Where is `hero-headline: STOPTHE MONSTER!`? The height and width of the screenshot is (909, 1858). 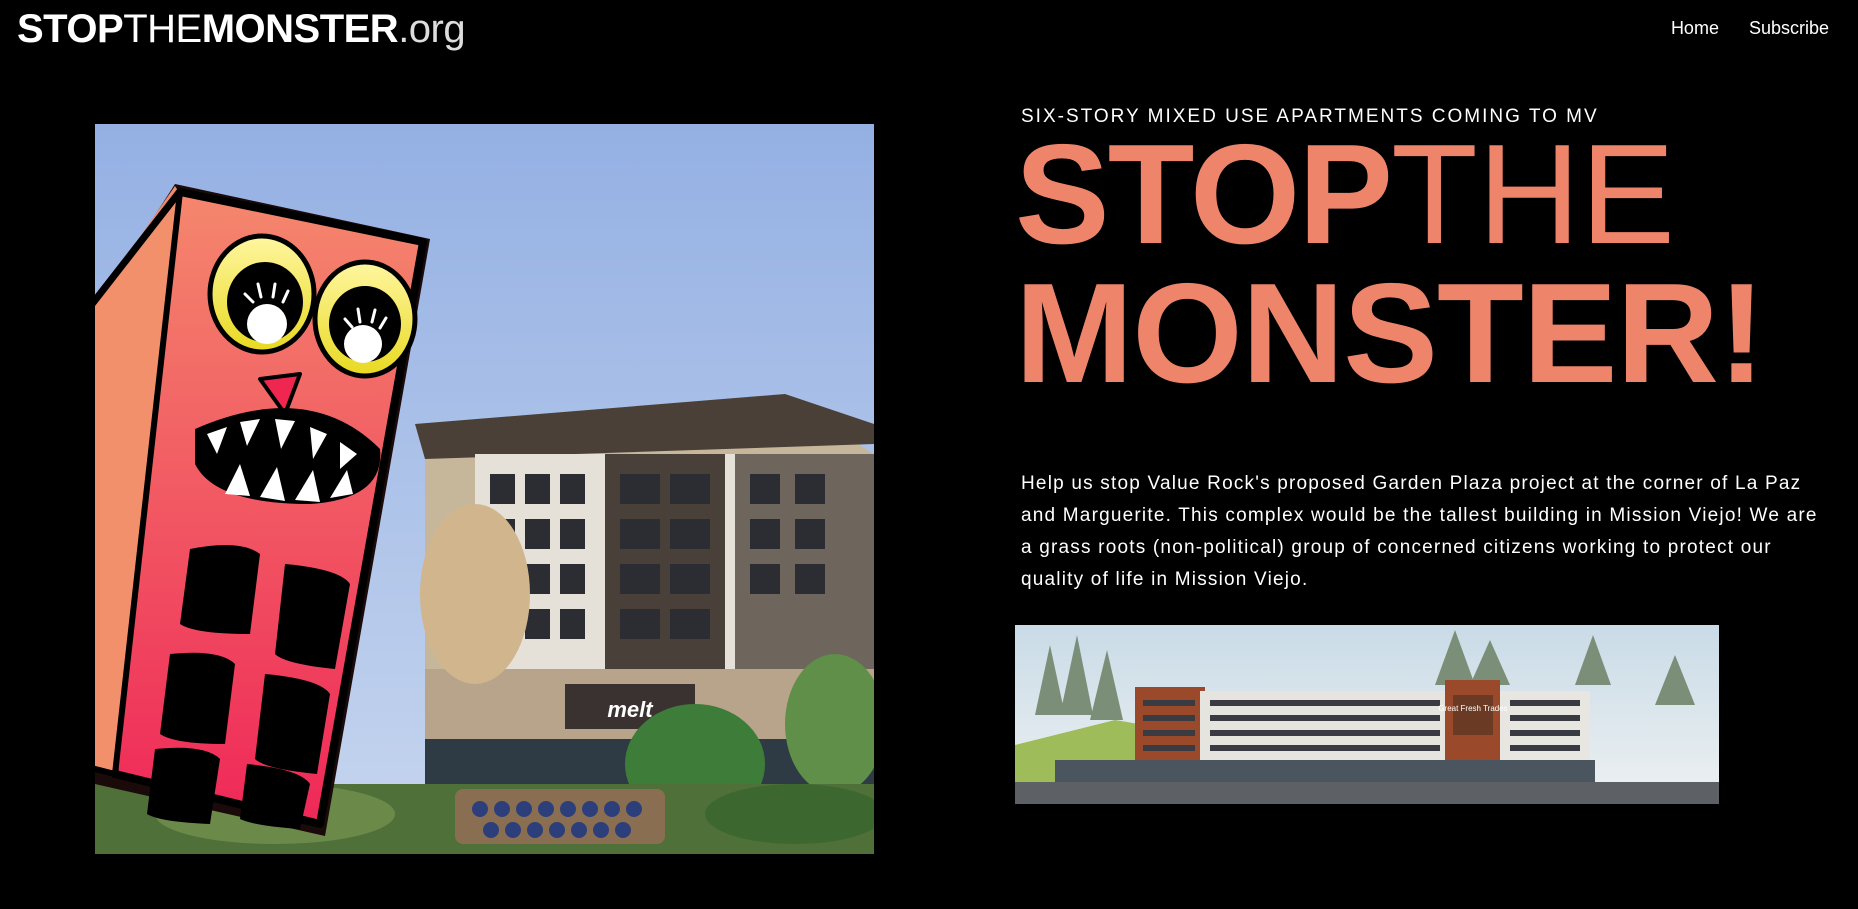
hero-headline: STOPTHE MONSTER! is located at coordinates (1390, 268).